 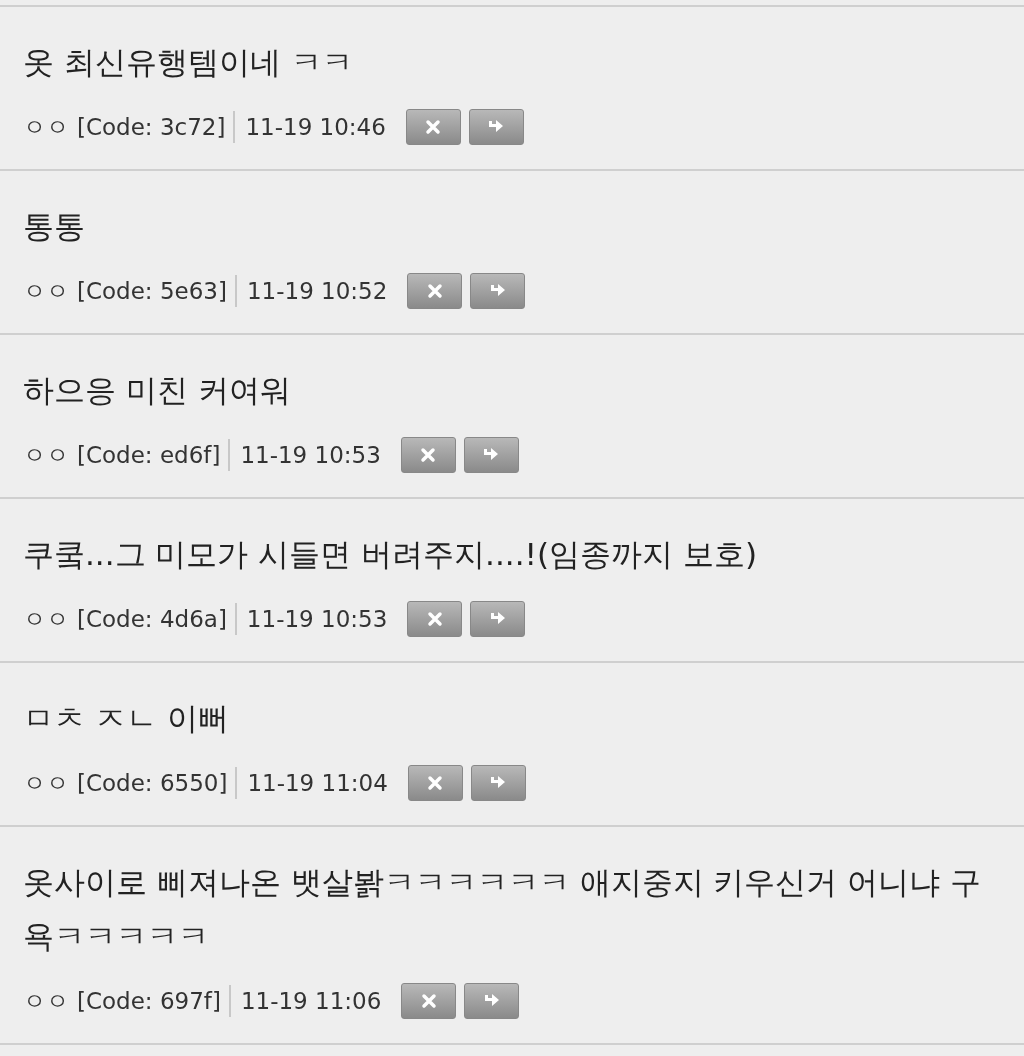 What do you see at coordinates (317, 291) in the screenshot?
I see `timestamp: 11-19 10:52` at bounding box center [317, 291].